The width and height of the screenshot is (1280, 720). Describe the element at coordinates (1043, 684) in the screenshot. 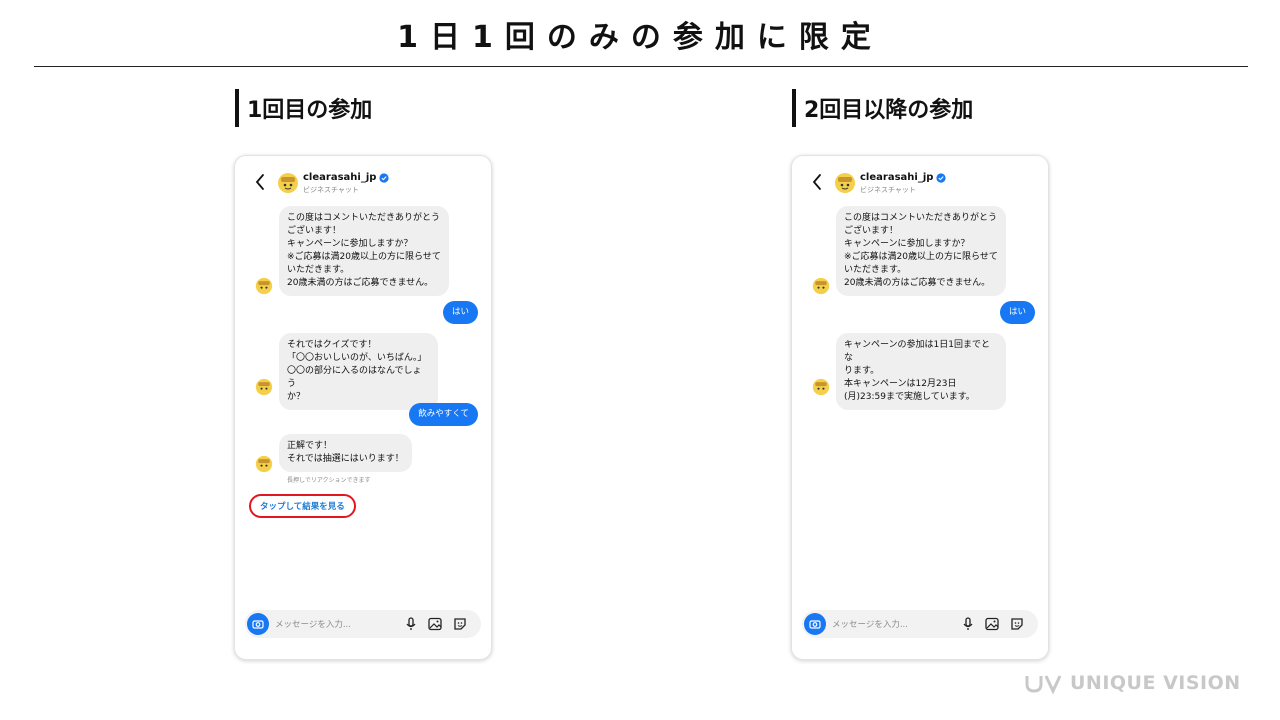

I see `unique-vision-logo-icon` at that location.